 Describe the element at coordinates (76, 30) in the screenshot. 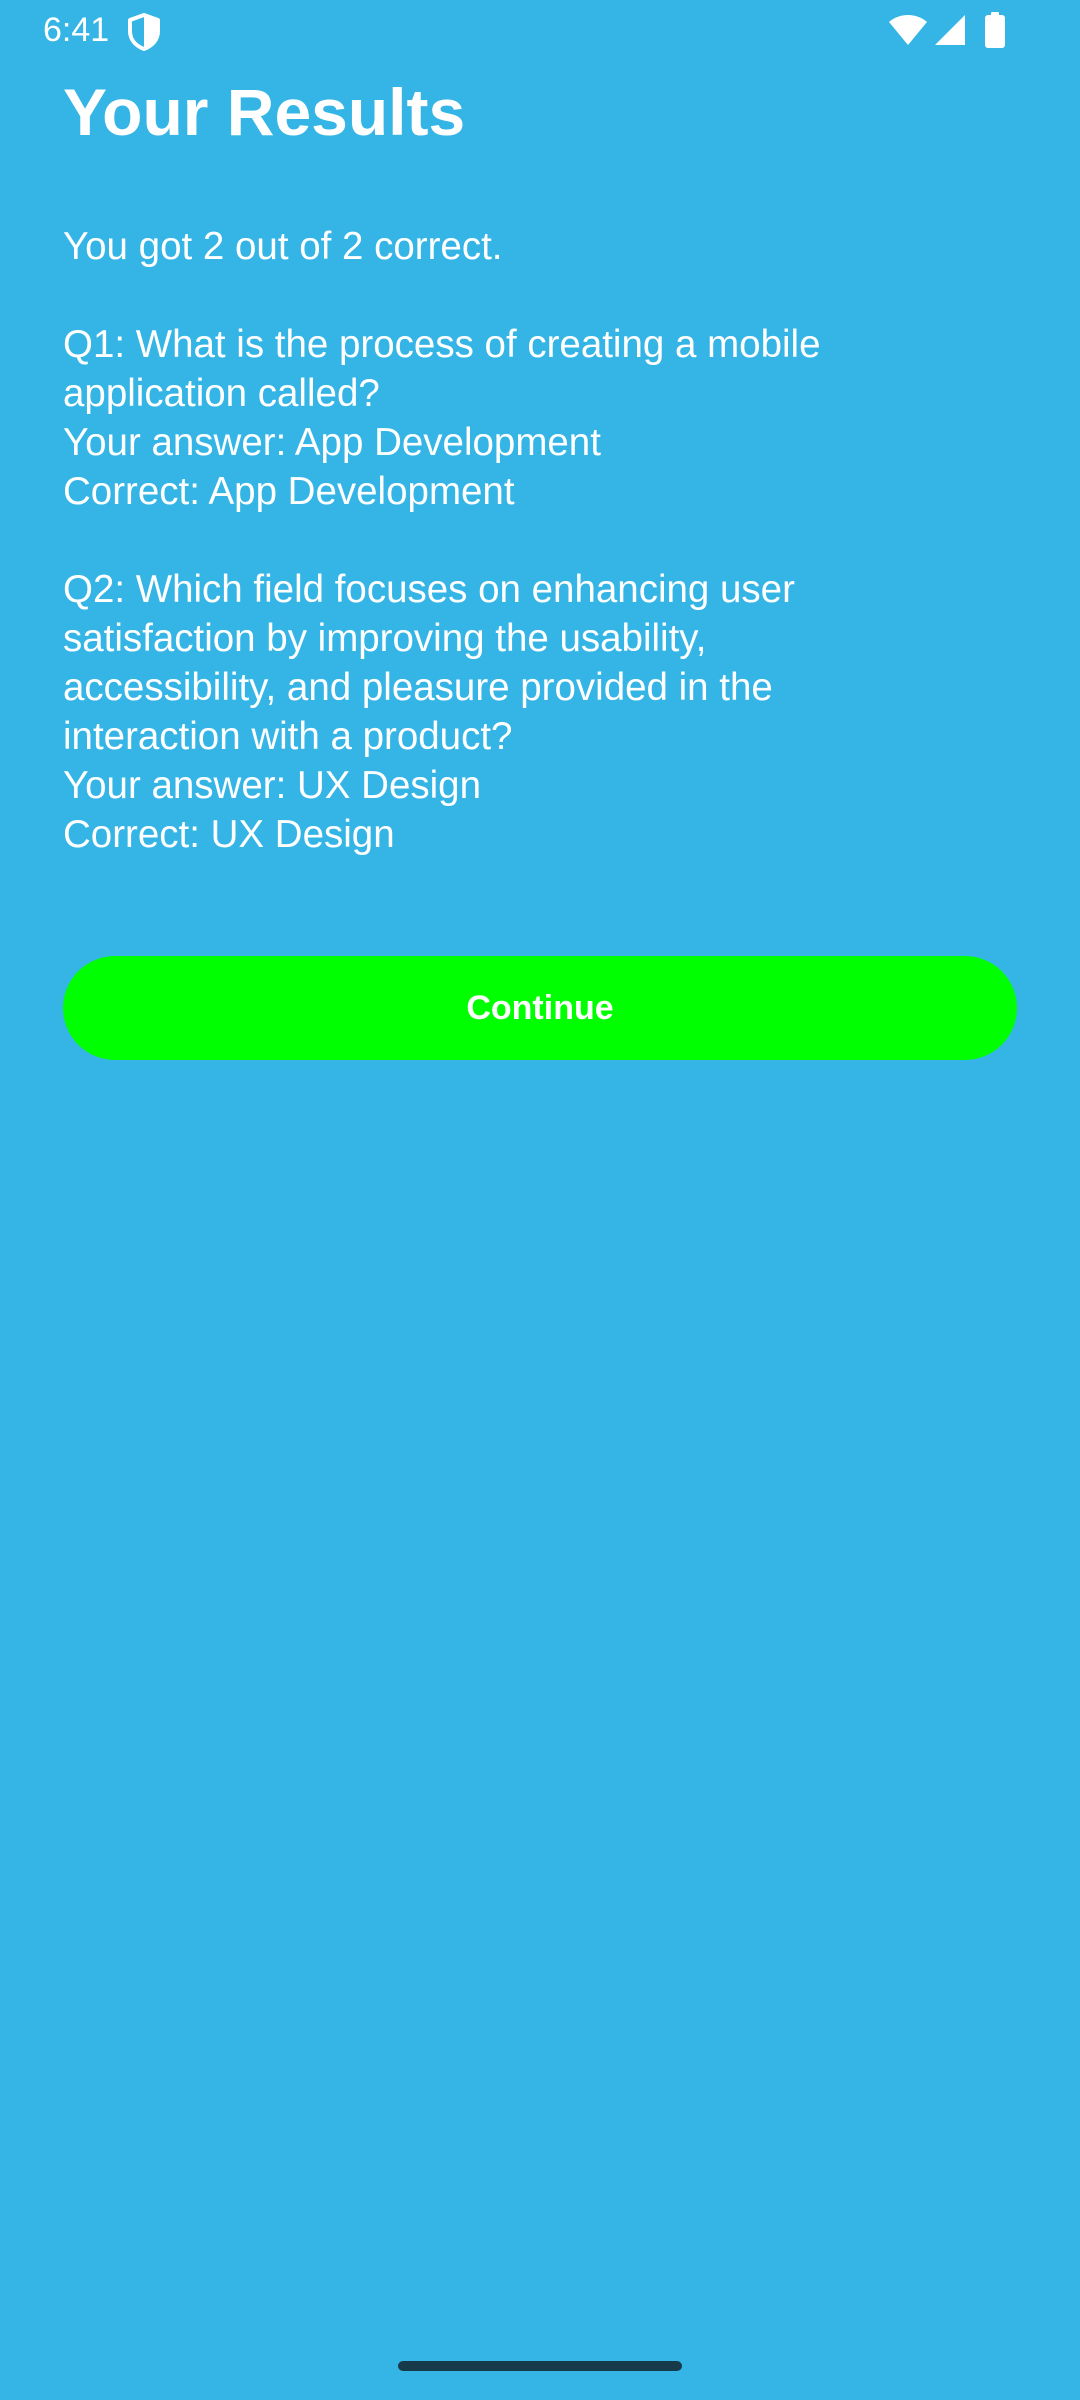

I see `status-time: 6:41` at that location.